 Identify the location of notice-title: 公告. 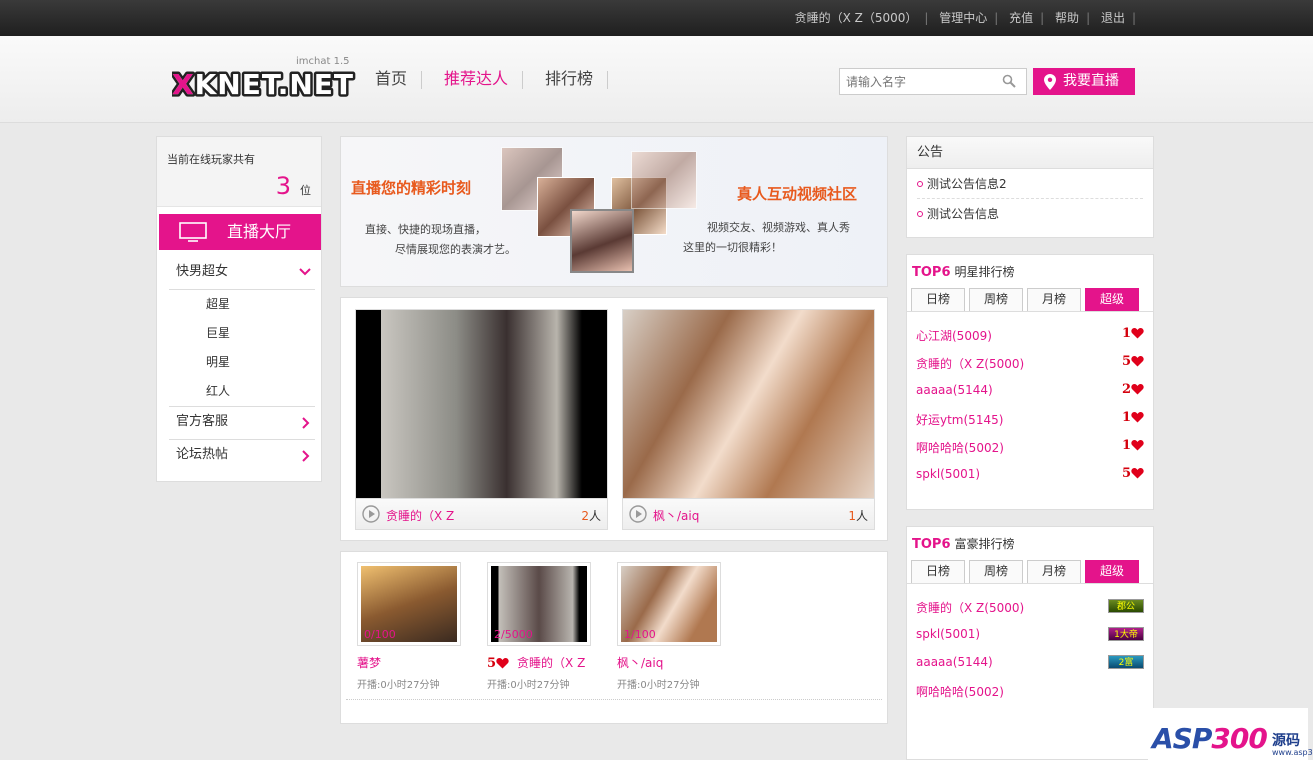
(1030, 153).